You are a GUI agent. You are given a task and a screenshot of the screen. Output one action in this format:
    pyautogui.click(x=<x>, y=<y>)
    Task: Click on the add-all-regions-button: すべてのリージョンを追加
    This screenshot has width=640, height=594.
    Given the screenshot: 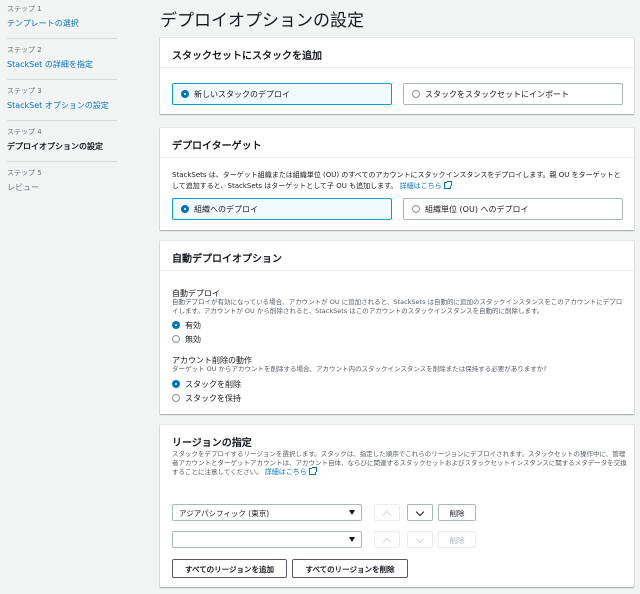 What is the action you would take?
    pyautogui.click(x=229, y=568)
    